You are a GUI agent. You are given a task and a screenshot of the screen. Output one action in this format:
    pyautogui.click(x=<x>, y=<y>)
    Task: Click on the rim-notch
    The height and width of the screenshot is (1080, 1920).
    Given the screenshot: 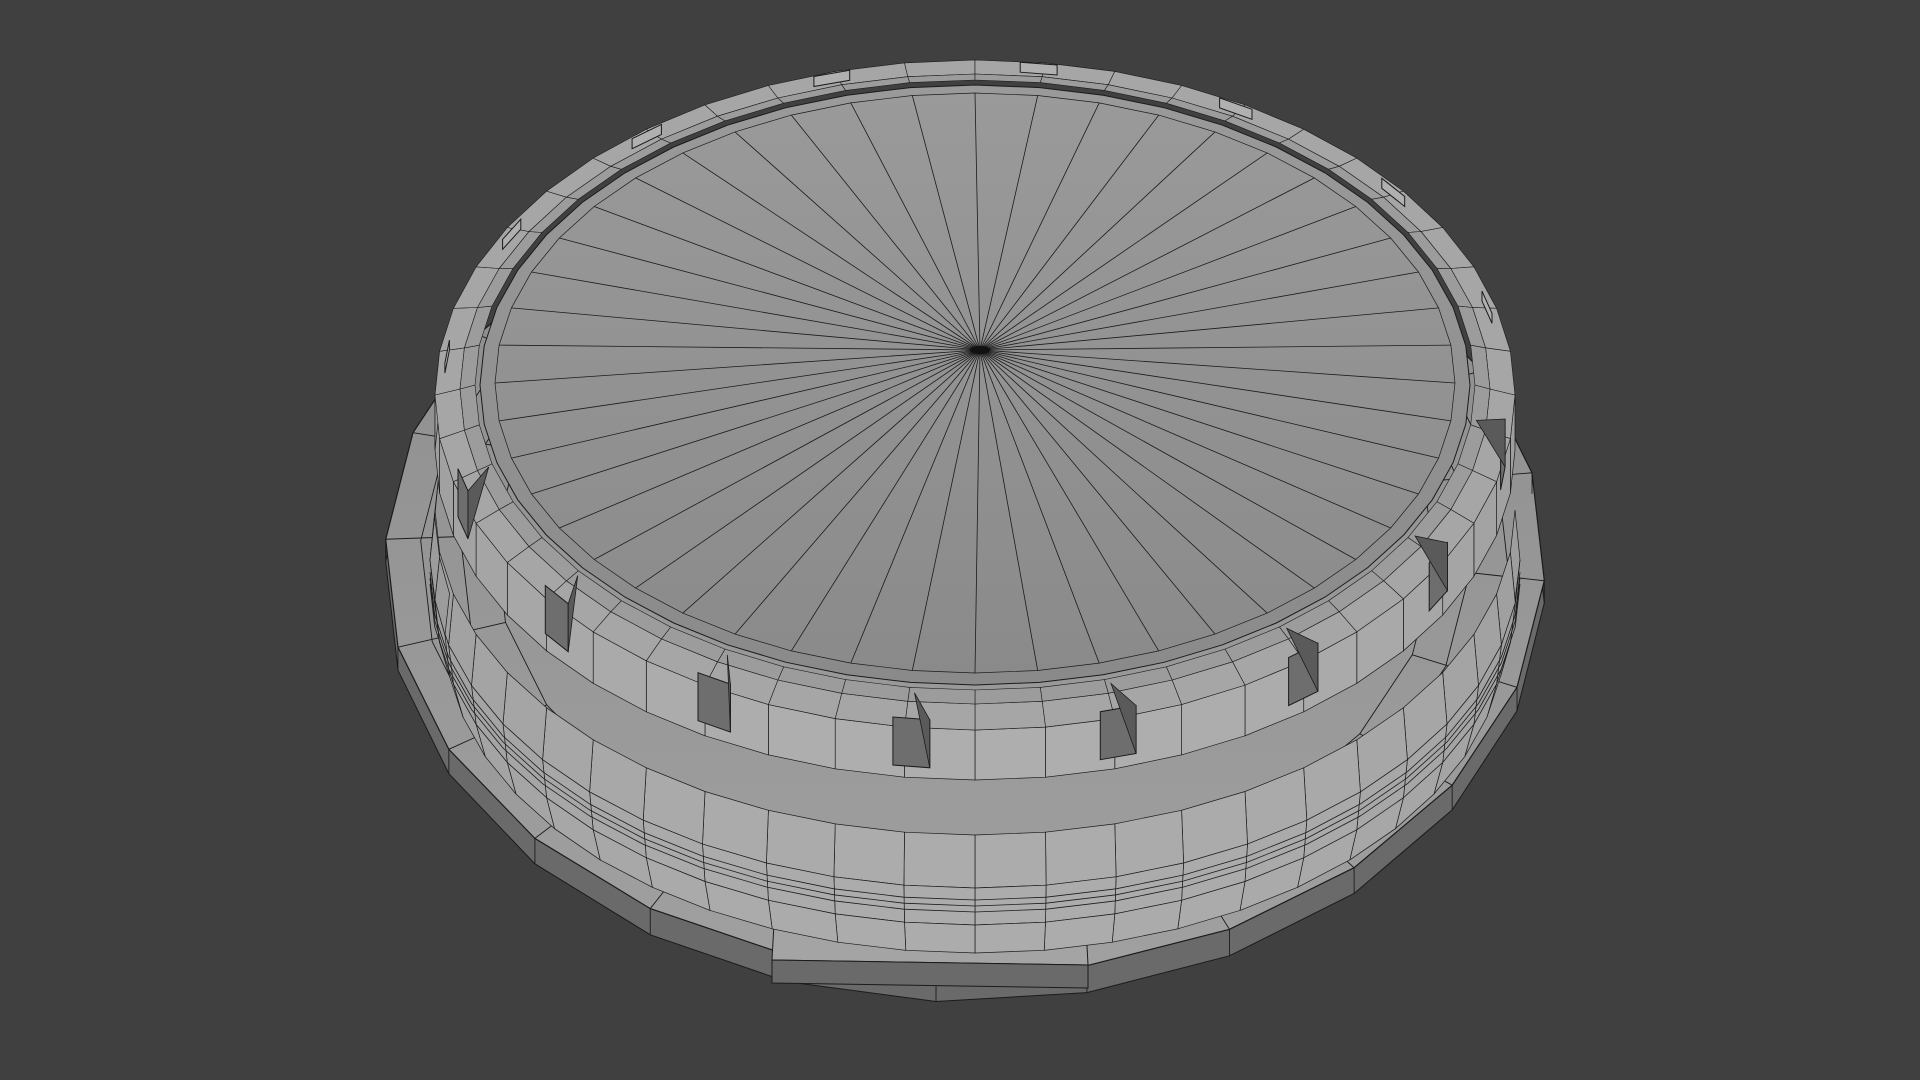 What is the action you would take?
    pyautogui.click(x=1038, y=68)
    